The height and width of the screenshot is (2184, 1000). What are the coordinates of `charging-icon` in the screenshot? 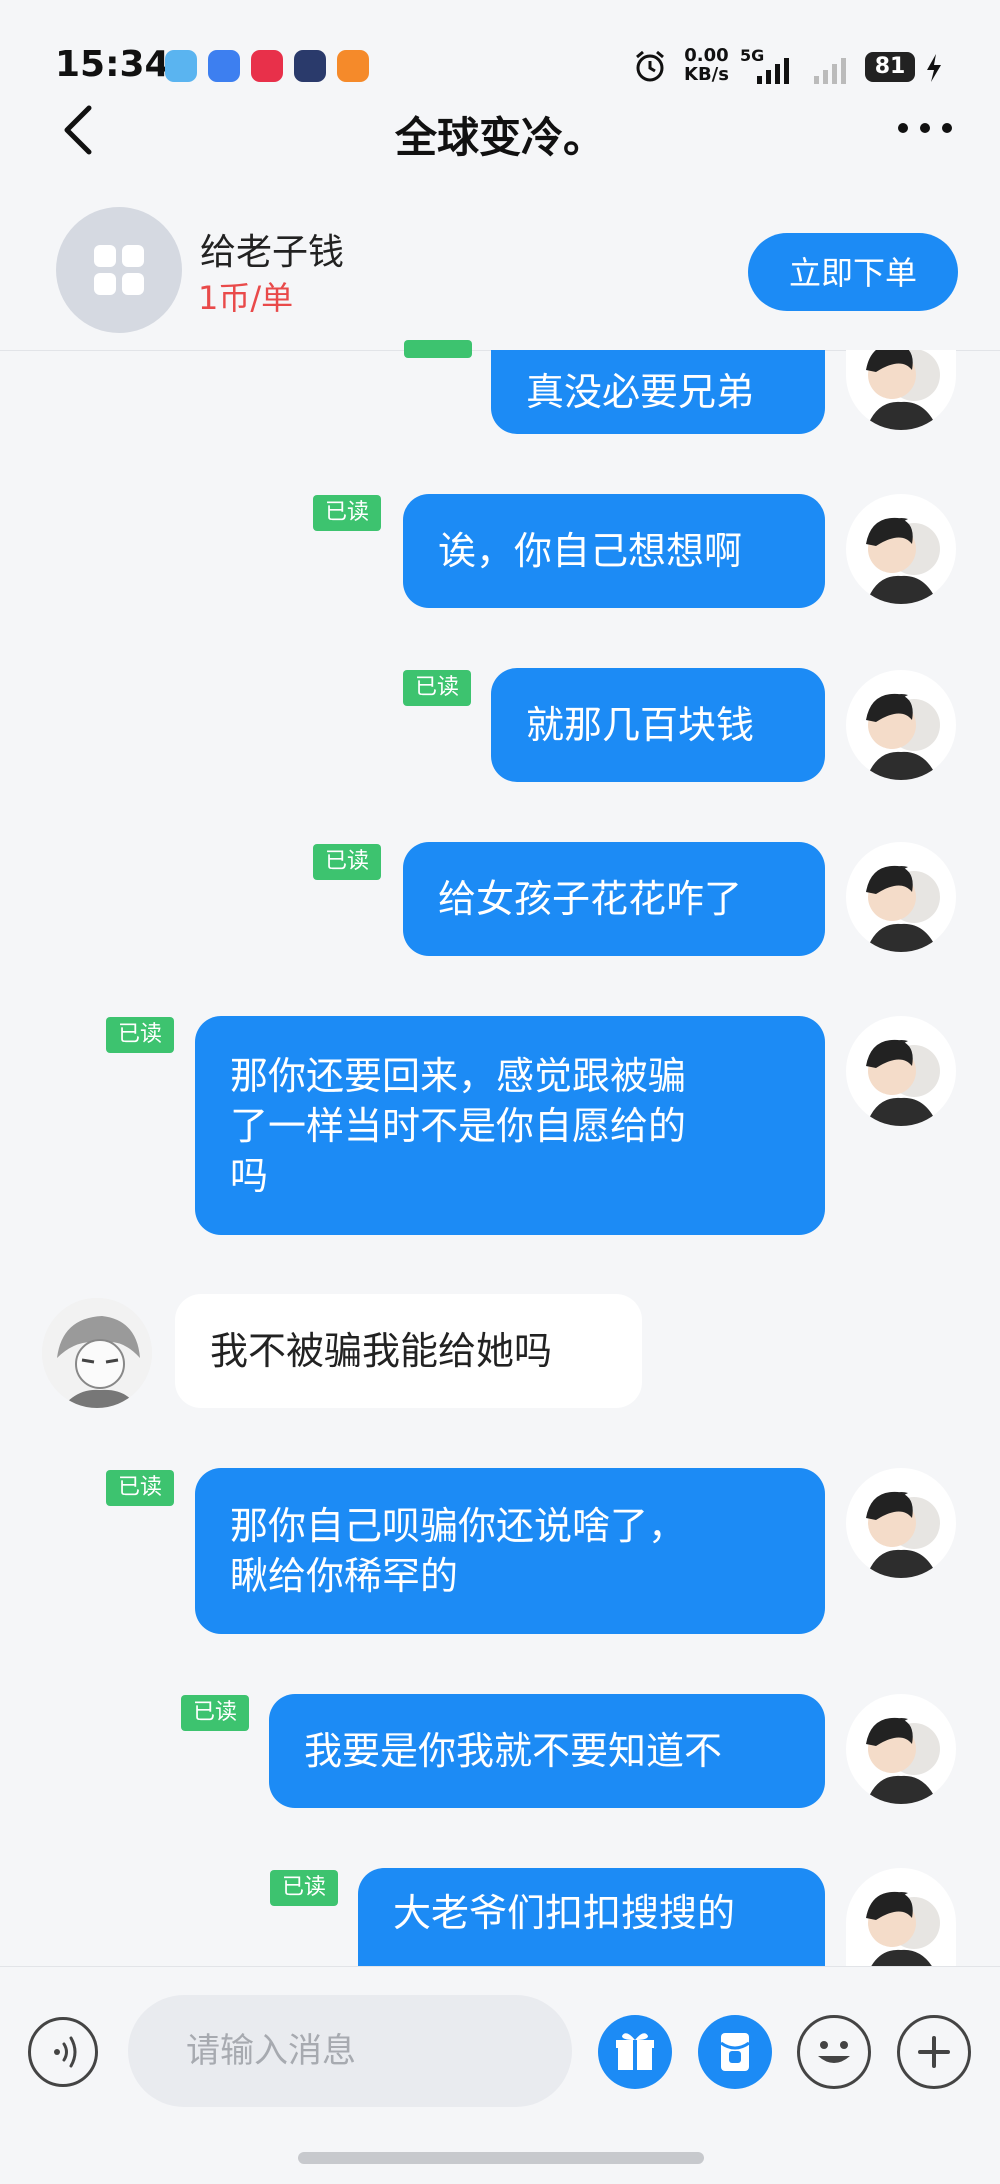 It's located at (934, 68).